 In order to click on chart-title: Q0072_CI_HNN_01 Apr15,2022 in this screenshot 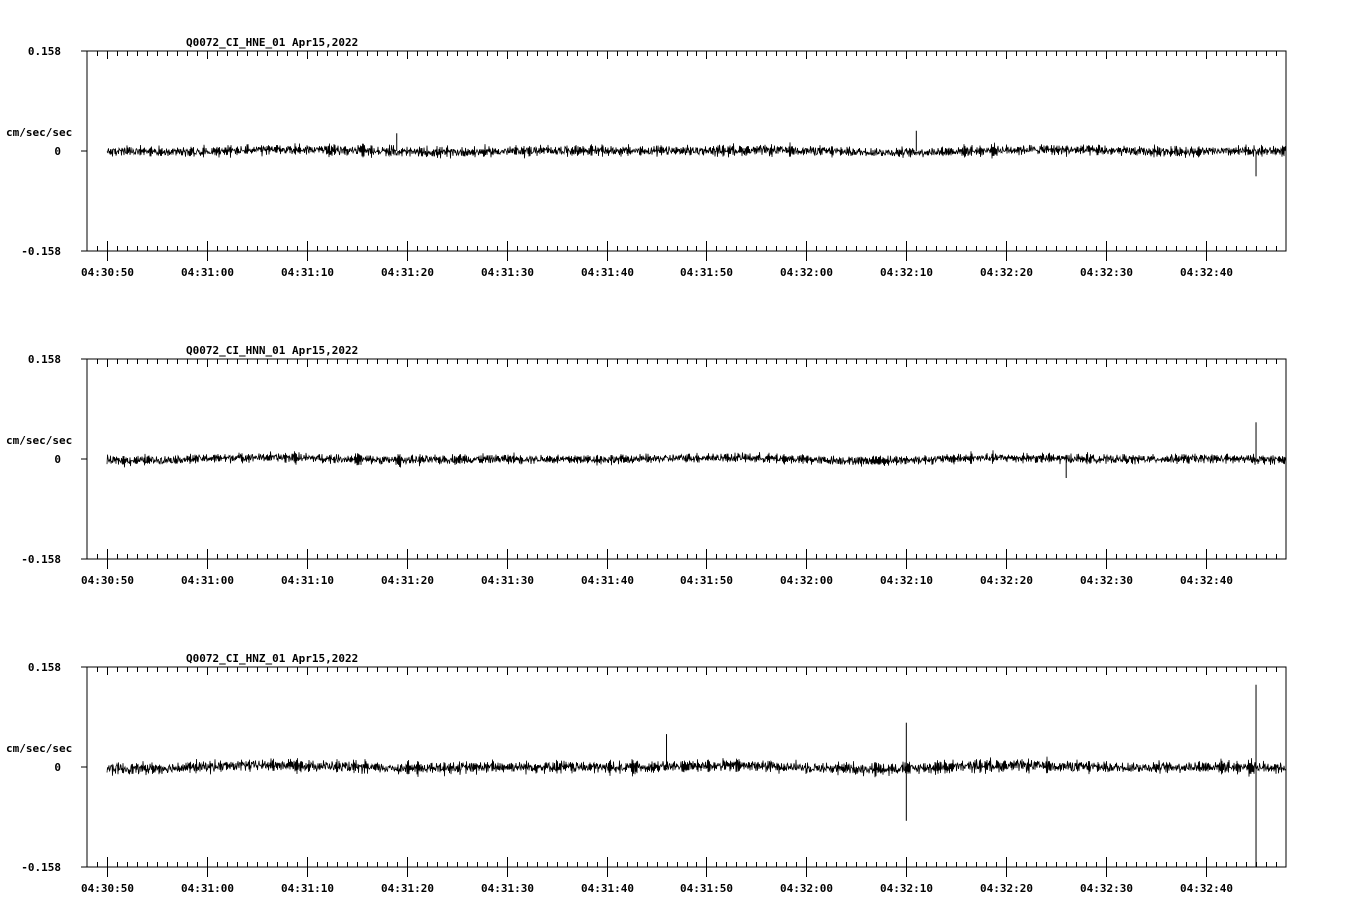, I will do `click(272, 350)`.